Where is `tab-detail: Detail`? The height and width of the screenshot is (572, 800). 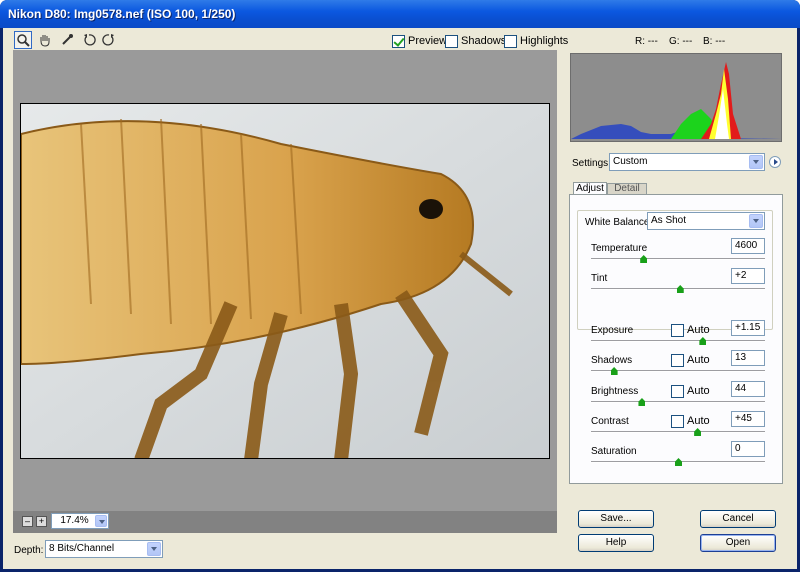 tab-detail: Detail is located at coordinates (627, 188).